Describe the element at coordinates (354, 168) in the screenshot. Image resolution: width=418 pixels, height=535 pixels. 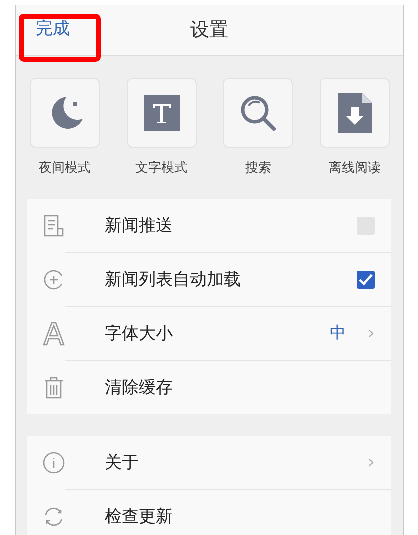
I see `shortcut-label: 离线阅读` at that location.